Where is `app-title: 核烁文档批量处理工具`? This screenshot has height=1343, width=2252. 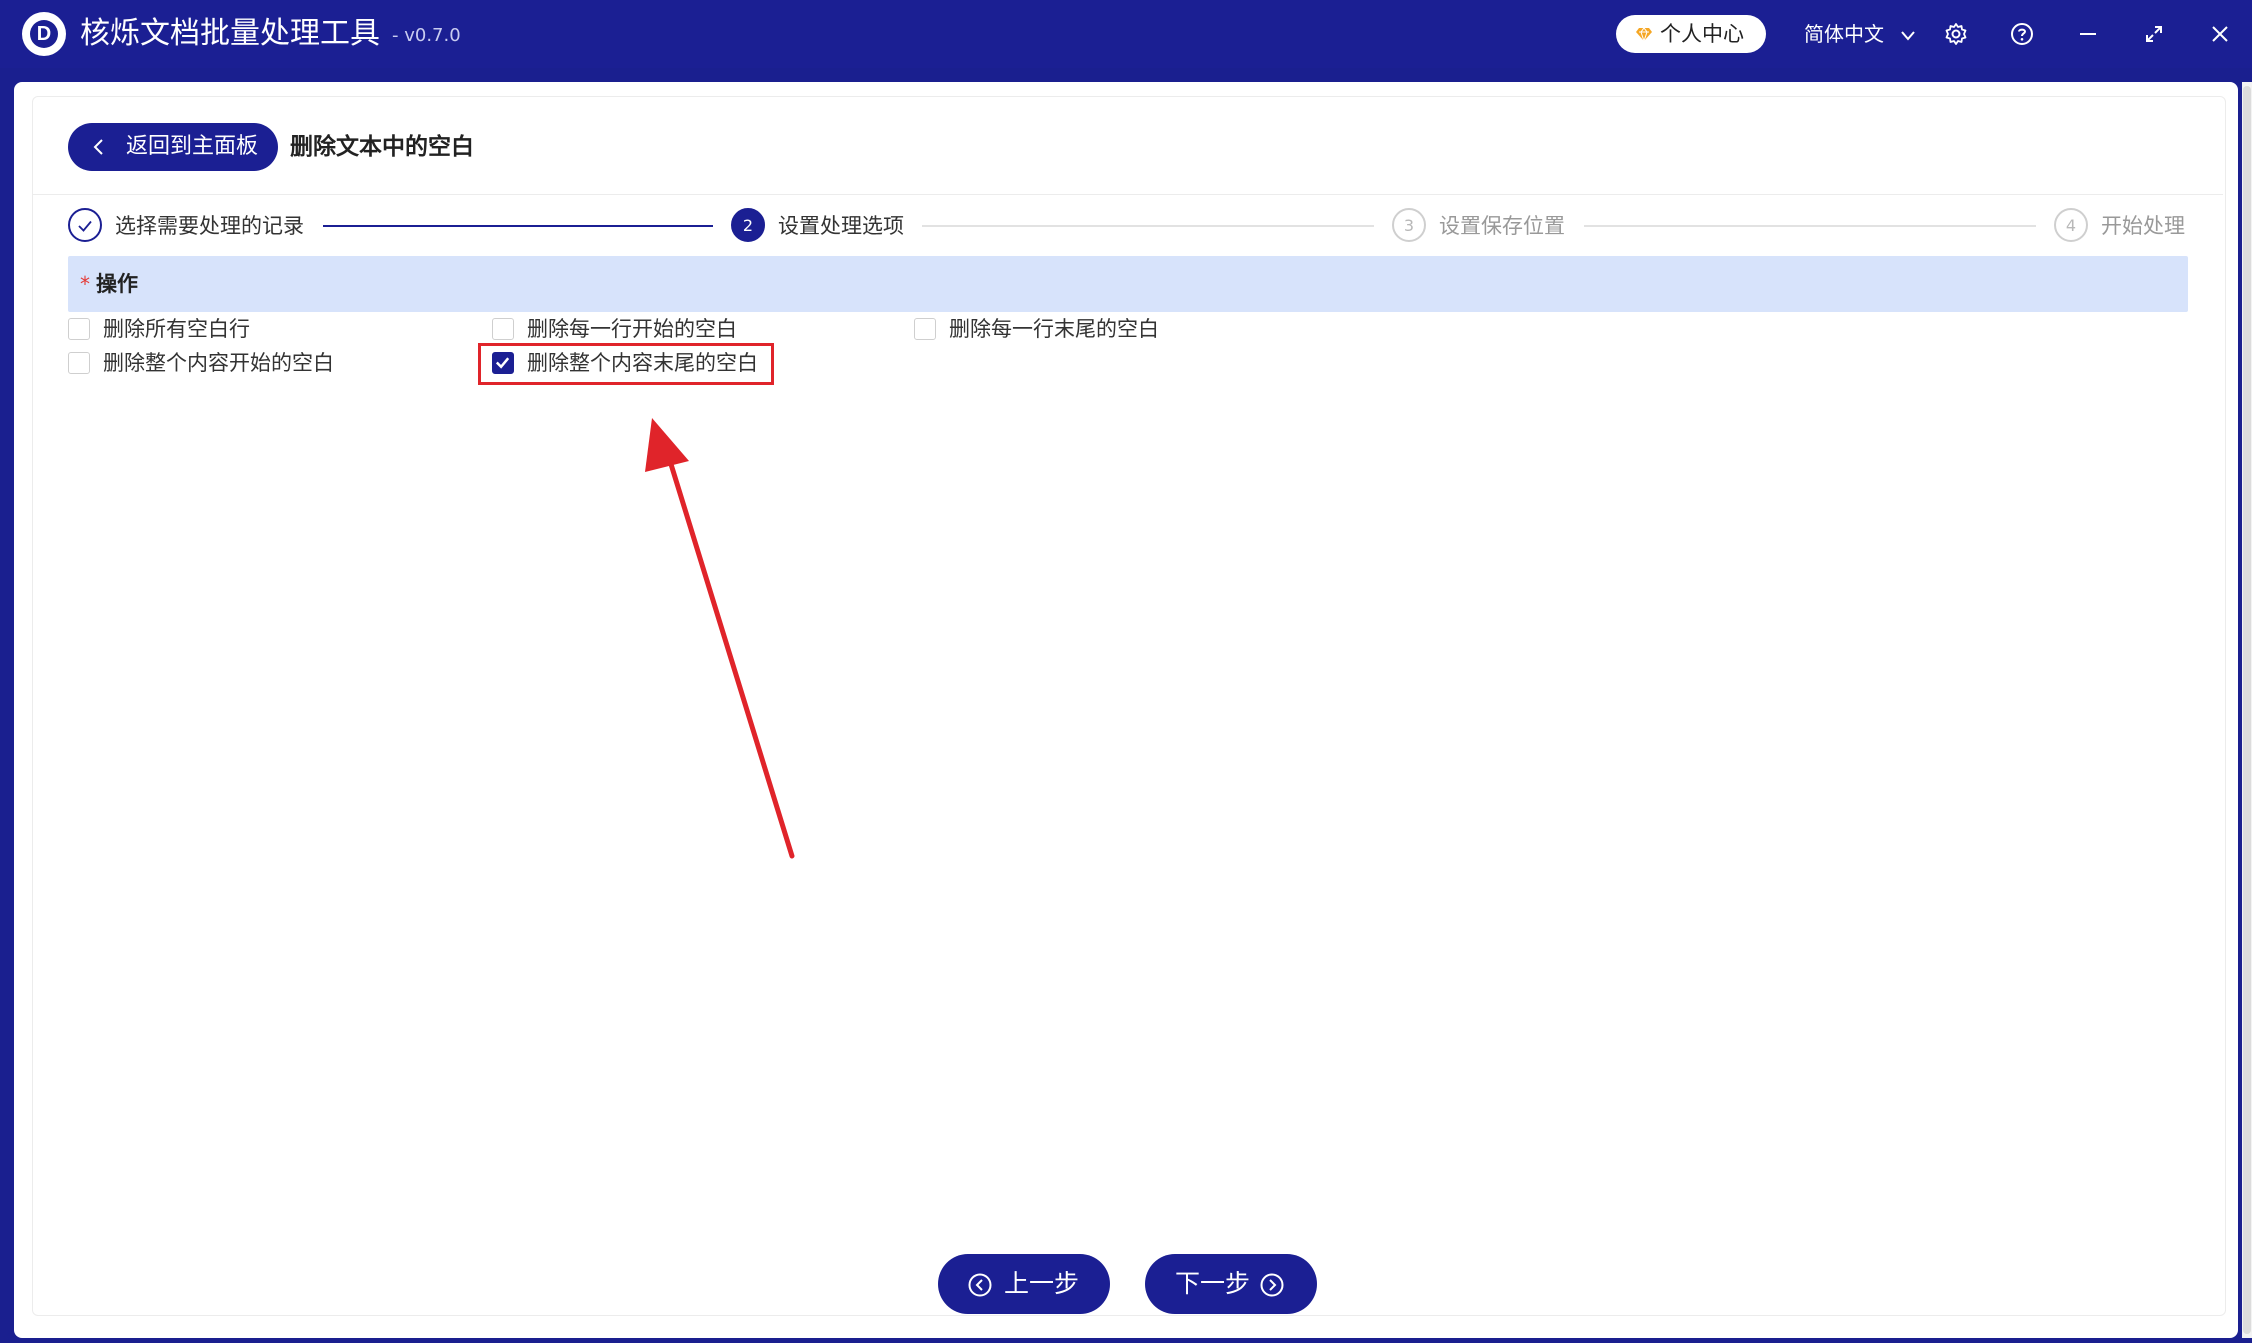 app-title: 核烁文档批量处理工具 is located at coordinates (230, 33).